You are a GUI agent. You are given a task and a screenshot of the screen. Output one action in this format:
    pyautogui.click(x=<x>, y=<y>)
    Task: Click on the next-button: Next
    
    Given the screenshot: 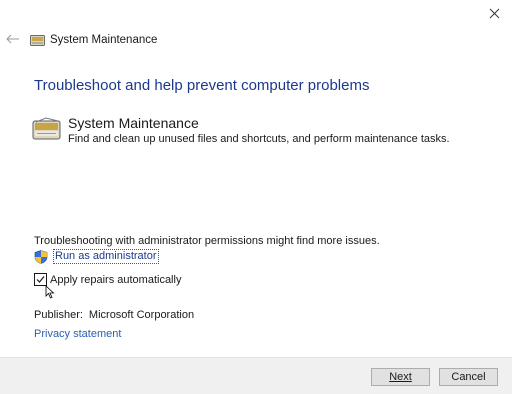 What is the action you would take?
    pyautogui.click(x=400, y=377)
    